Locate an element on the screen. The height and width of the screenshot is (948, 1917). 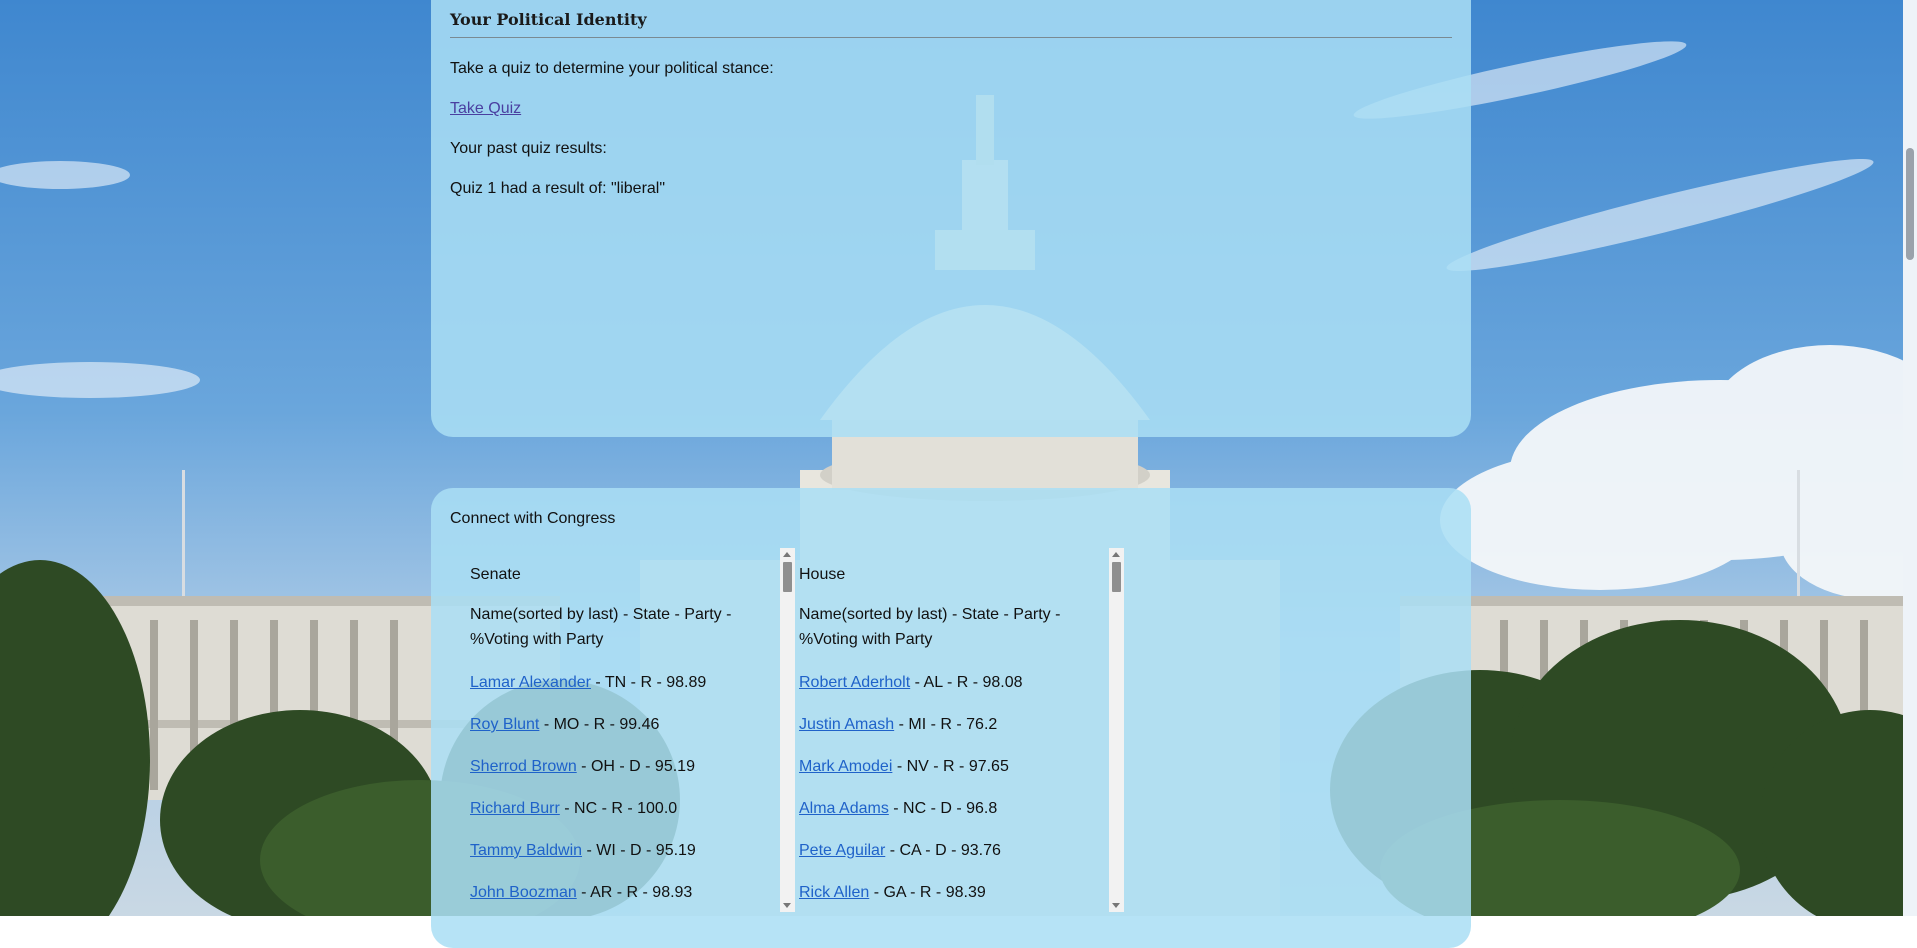
senator-link: Lamar Alexander is located at coordinates (530, 682).